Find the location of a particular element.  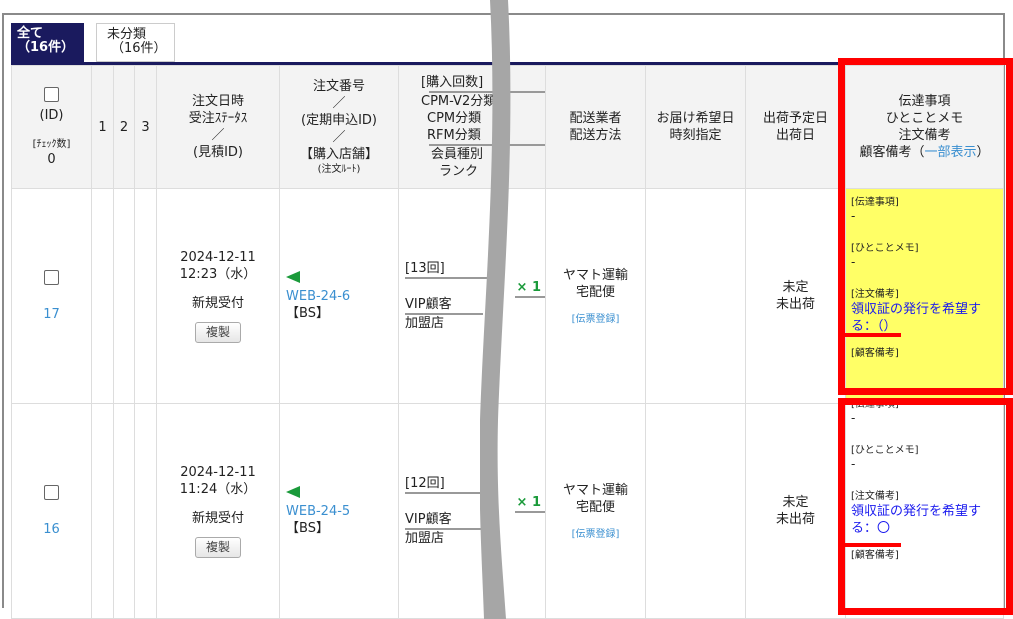

id-label: (ID) is located at coordinates (51, 115).